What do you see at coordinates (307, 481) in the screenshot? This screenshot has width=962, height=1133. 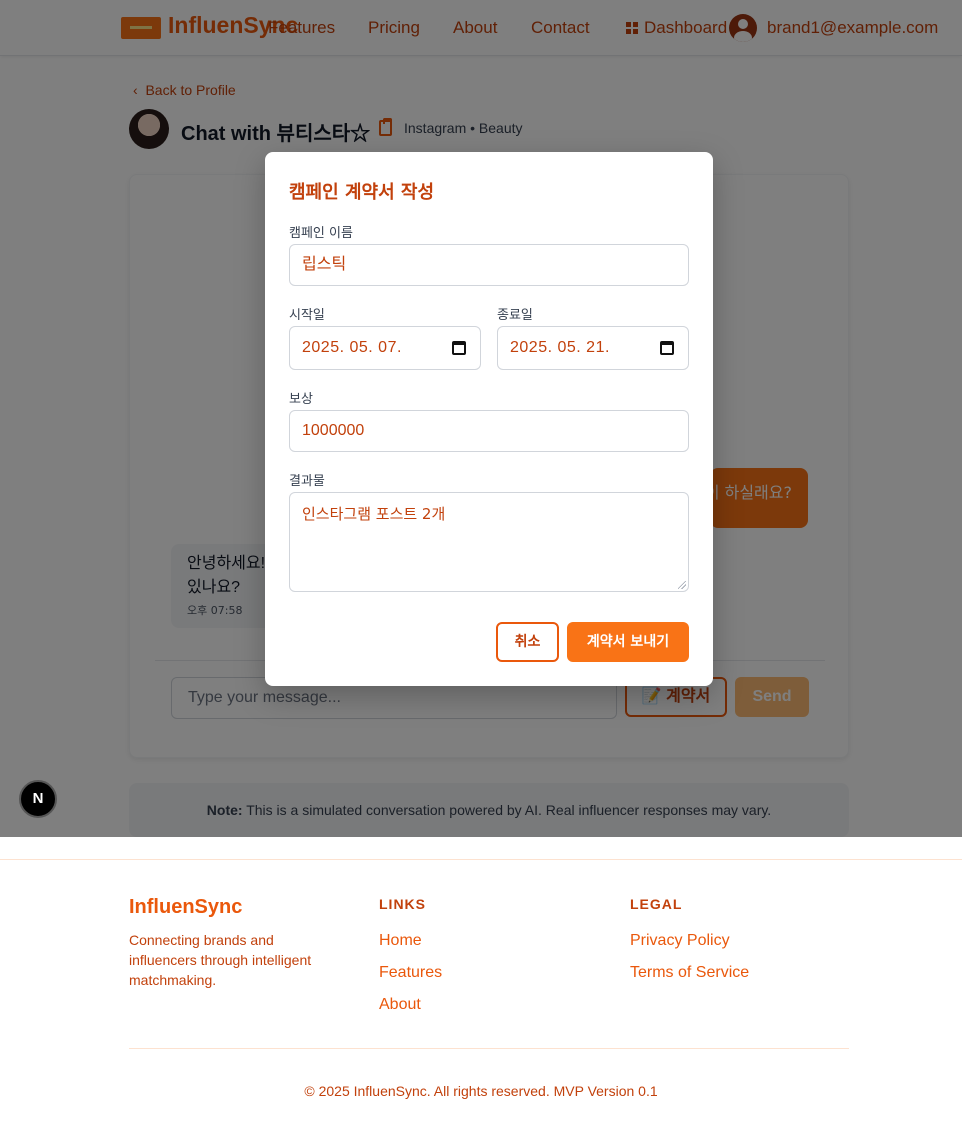 I see `deliverable-label: 결과물` at bounding box center [307, 481].